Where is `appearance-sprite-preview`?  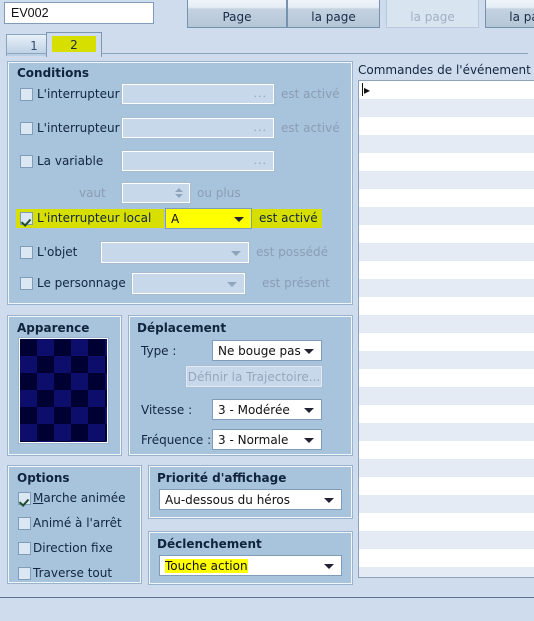 appearance-sprite-preview is located at coordinates (63, 390).